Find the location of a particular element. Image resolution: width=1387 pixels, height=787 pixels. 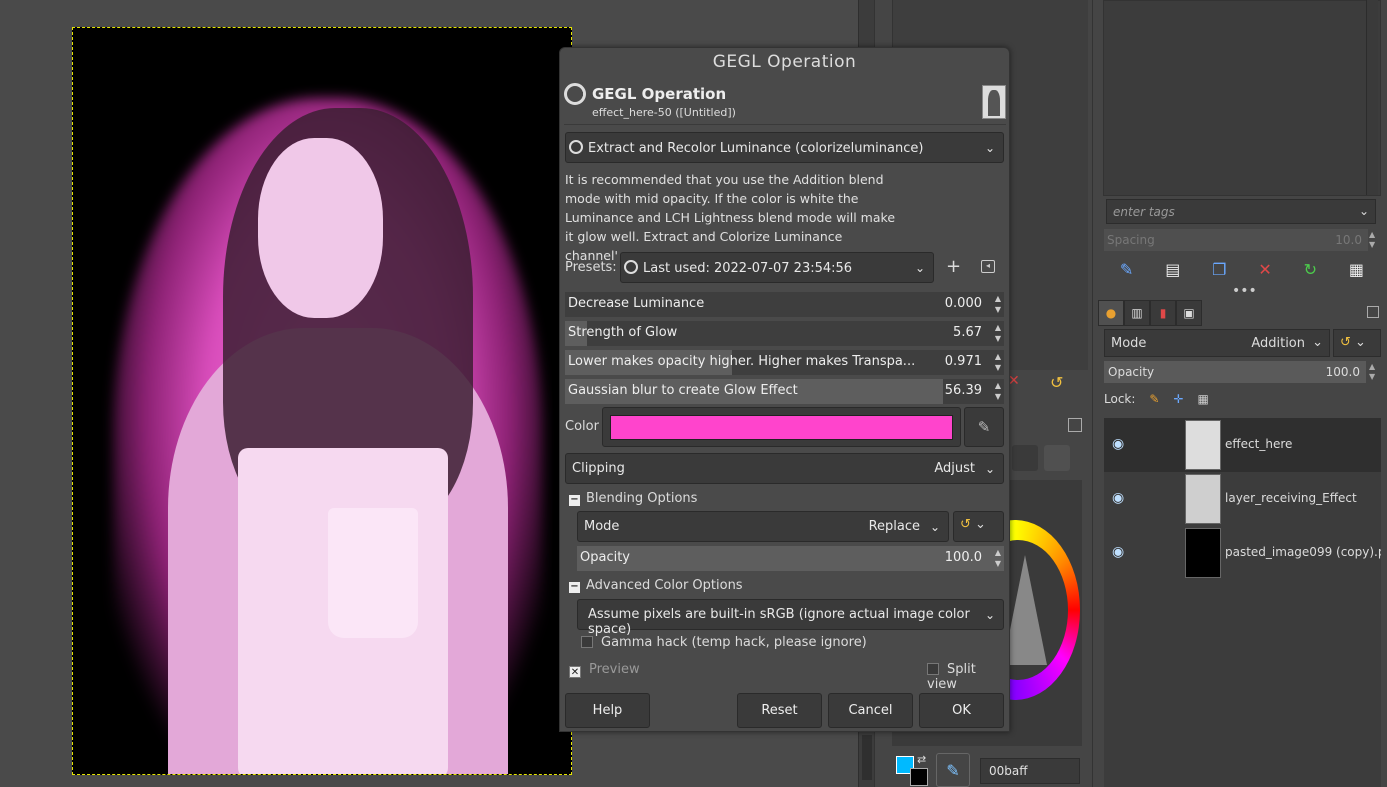

new-brush-icon: ▤ is located at coordinates (1172, 269).